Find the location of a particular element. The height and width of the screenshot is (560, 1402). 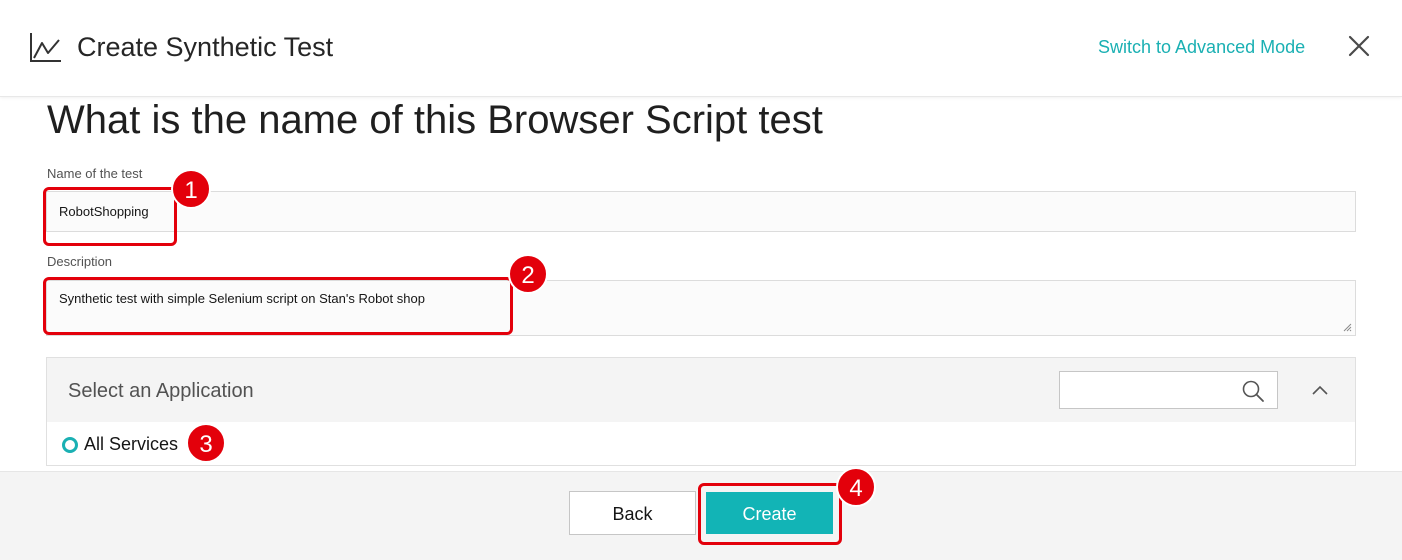

dialog-title: Create Synthetic Test is located at coordinates (205, 47).